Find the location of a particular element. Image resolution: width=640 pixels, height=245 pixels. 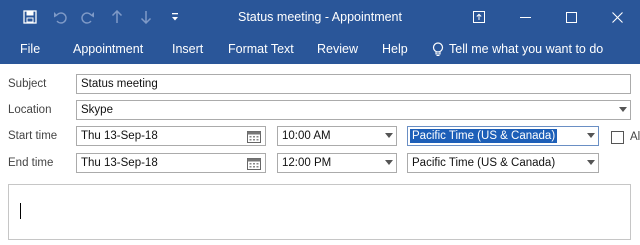

start-time-label: Start time is located at coordinates (33, 136).